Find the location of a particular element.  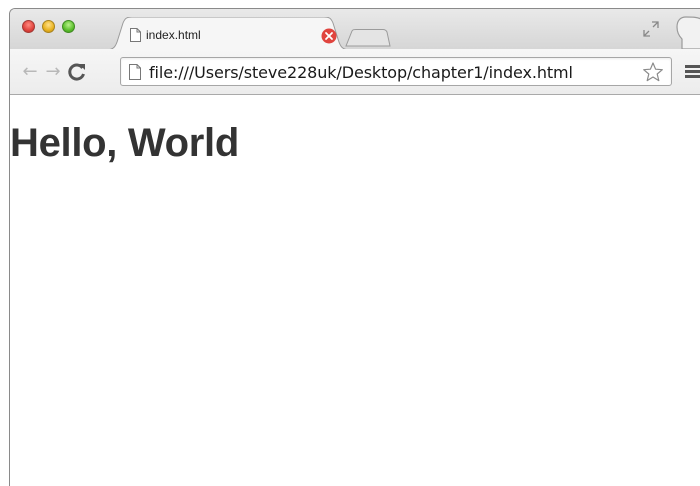

profile-icon is located at coordinates (686, 32).